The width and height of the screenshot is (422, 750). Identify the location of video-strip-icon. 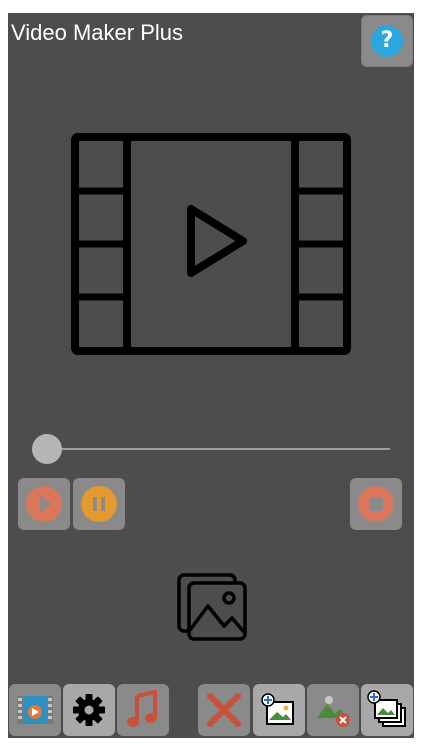
(35, 710).